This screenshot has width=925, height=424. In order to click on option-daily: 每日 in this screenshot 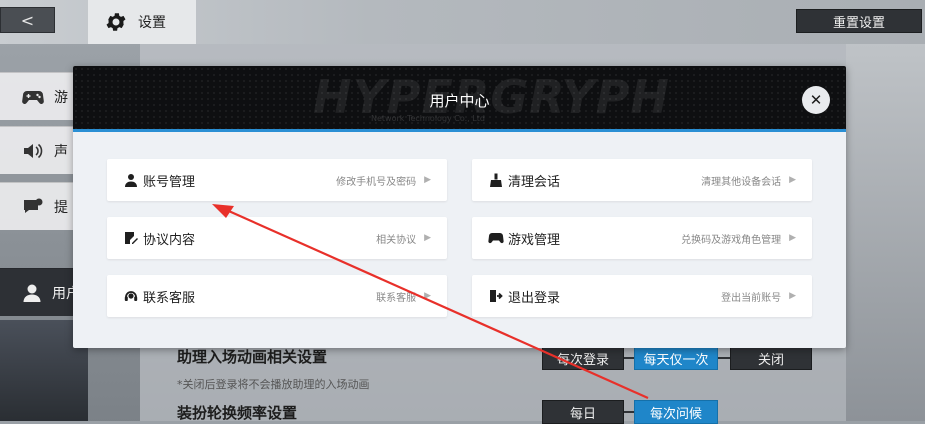, I will do `click(583, 412)`.